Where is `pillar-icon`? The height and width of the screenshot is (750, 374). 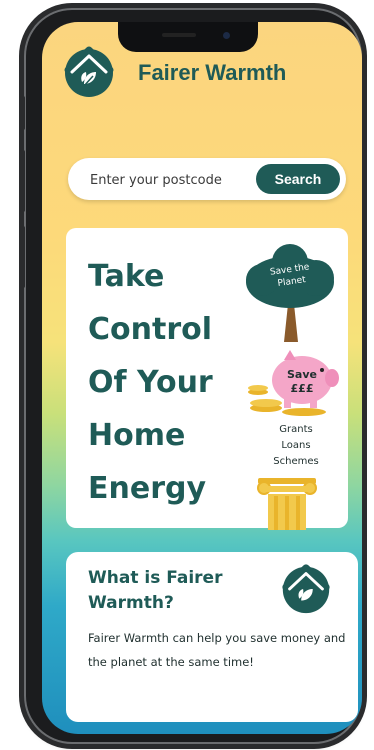
pillar-icon is located at coordinates (287, 504).